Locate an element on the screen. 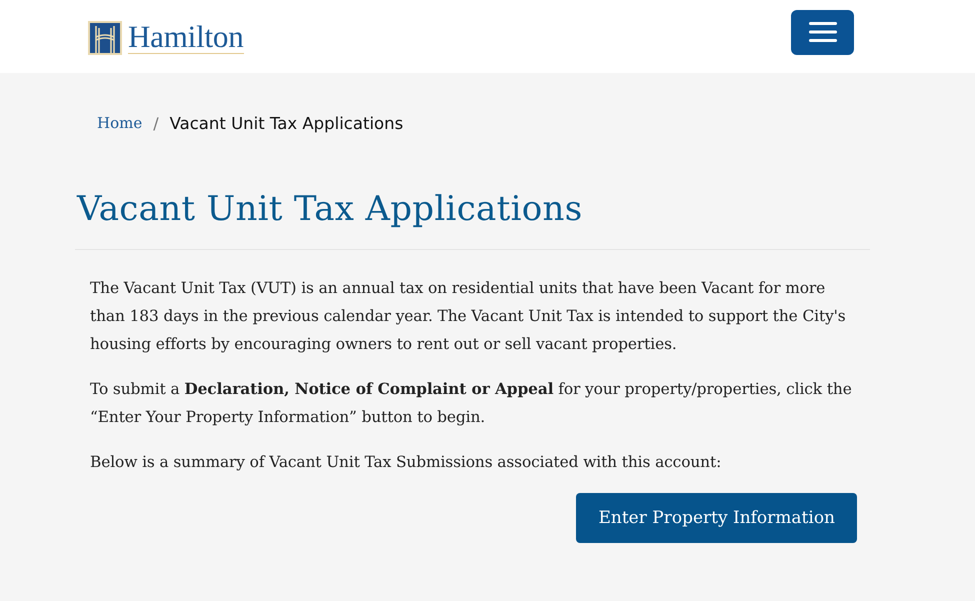 Image resolution: width=975 pixels, height=601 pixels. body-paragraph: The Vacant Unit Tax (VUT) is an annual tax on residential units that have been Vacant for more than 183 days in the previous calendar year. The Vacant Unit Tax is intended to support the City's housing efforts by encouraging owners to rent out or sell vacant properties. is located at coordinates (468, 316).